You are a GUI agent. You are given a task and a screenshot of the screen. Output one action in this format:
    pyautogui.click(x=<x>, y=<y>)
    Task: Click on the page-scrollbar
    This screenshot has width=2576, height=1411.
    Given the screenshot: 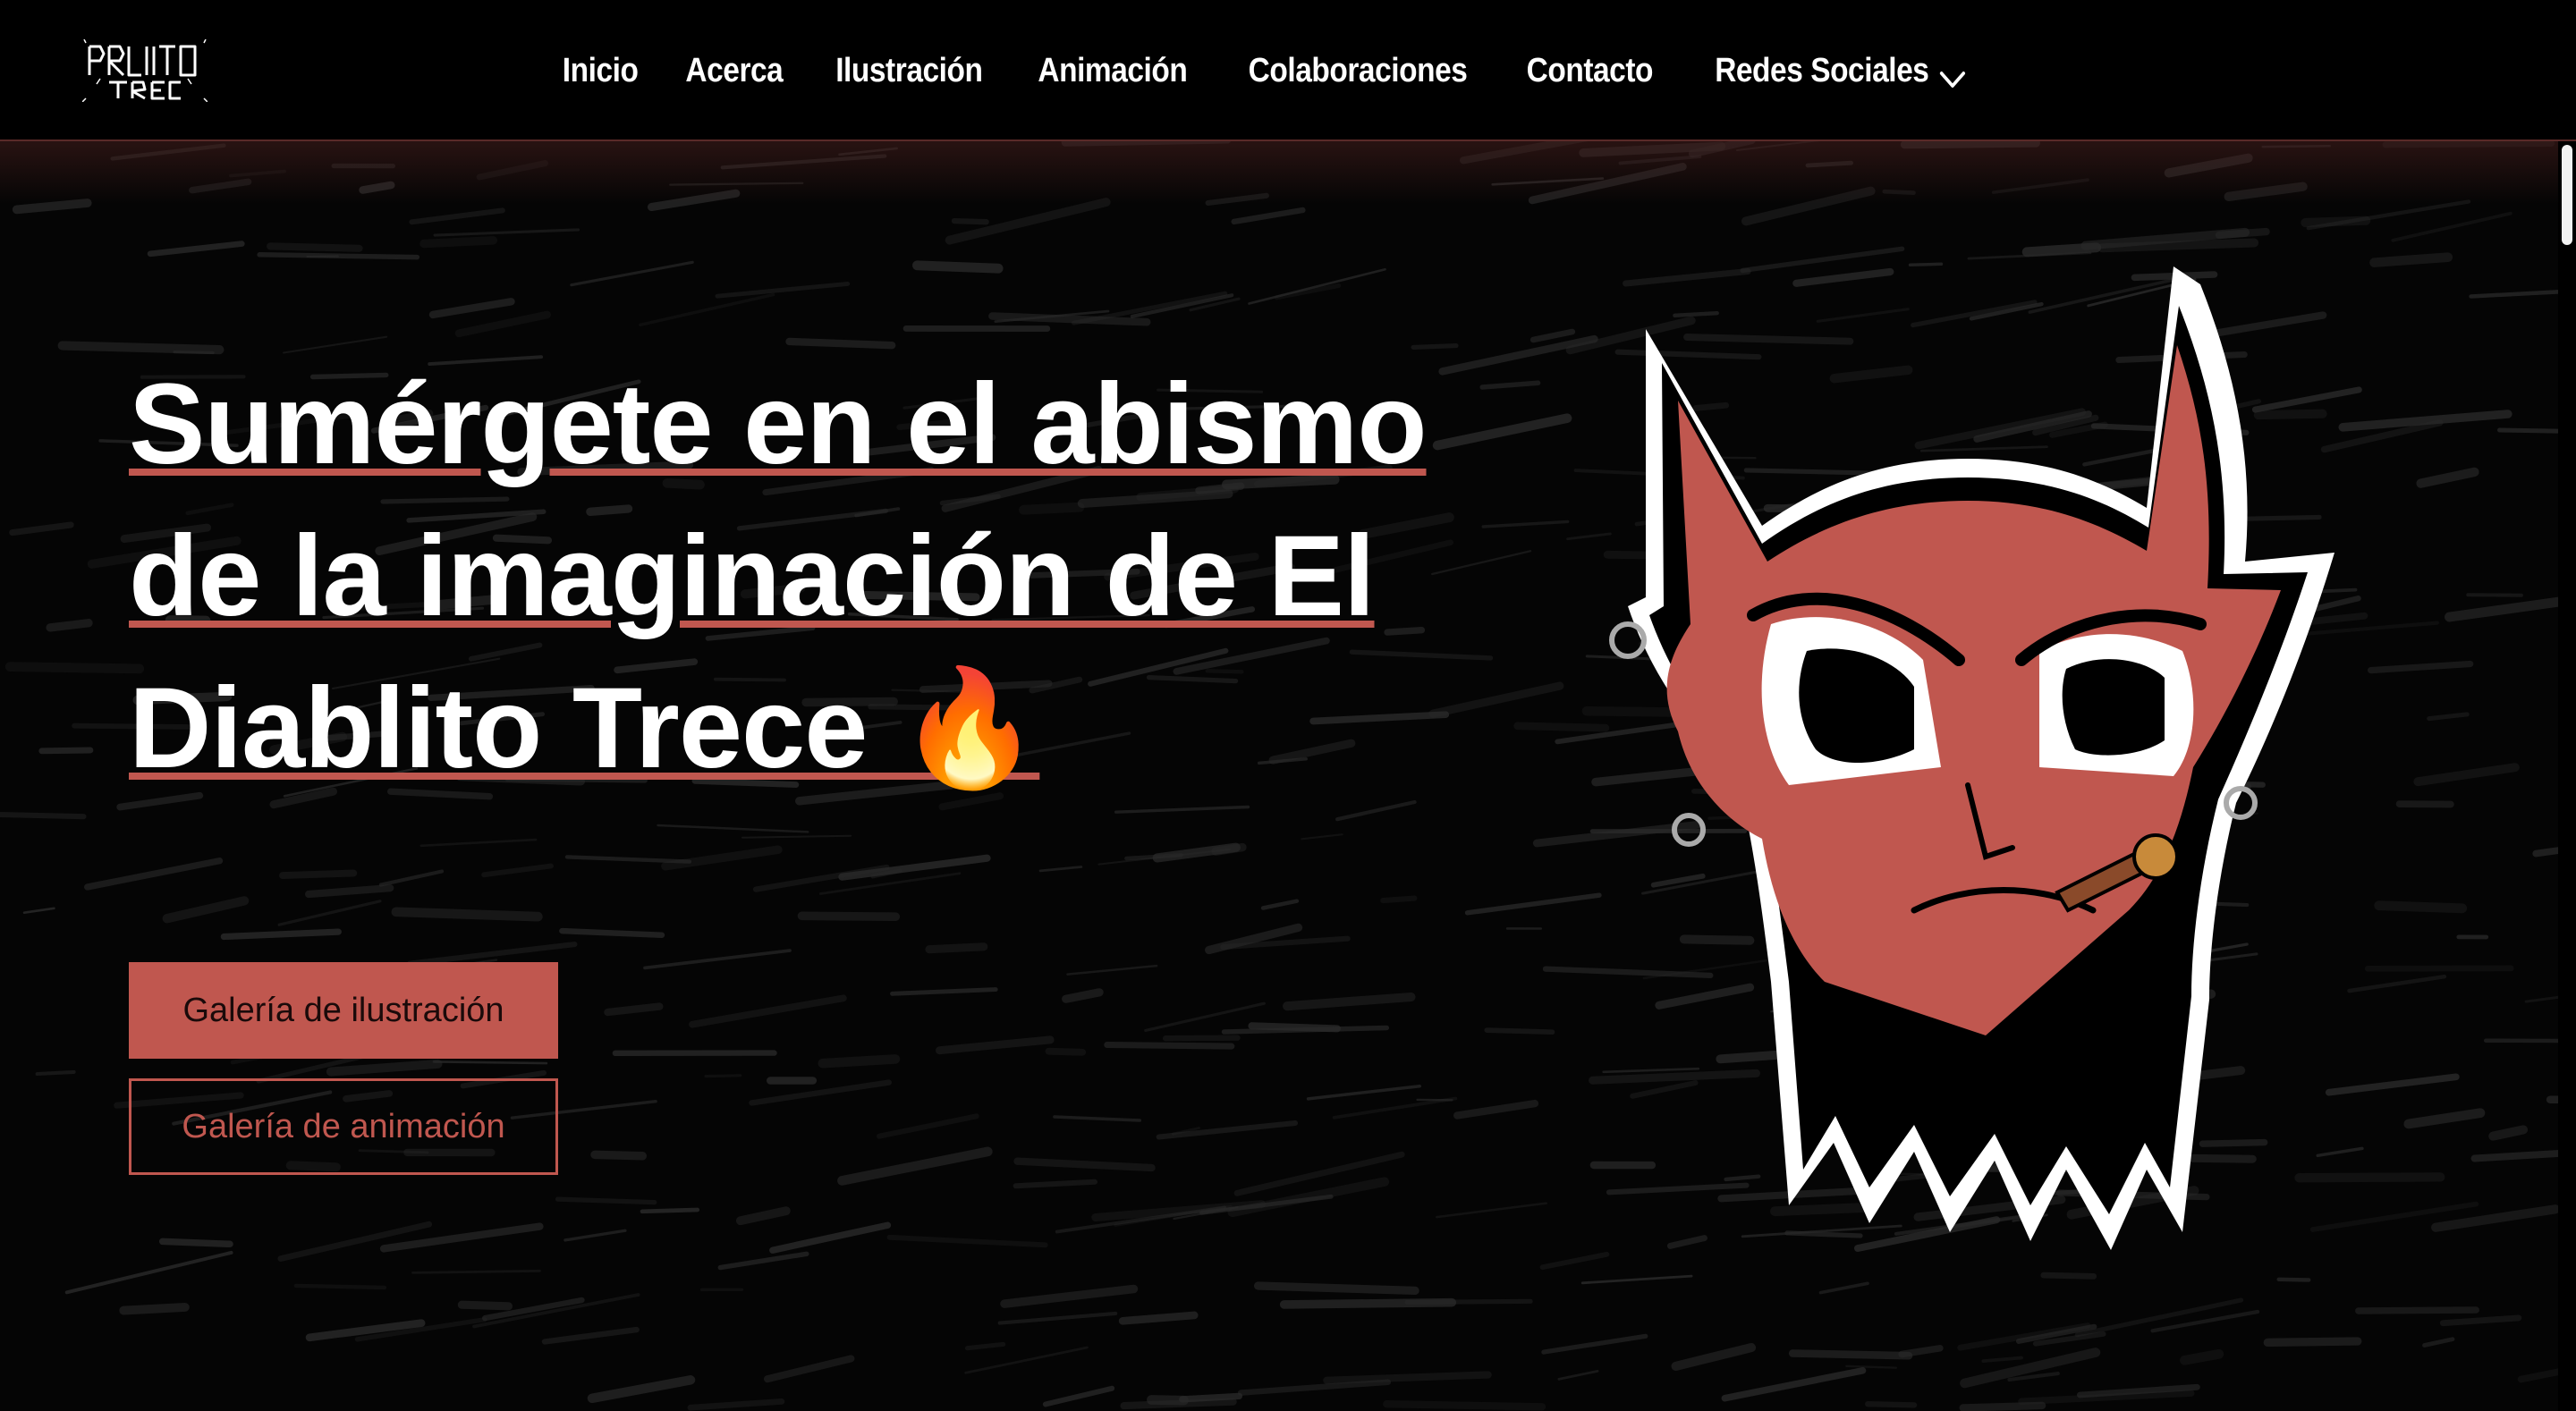 What is the action you would take?
    pyautogui.click(x=2567, y=776)
    